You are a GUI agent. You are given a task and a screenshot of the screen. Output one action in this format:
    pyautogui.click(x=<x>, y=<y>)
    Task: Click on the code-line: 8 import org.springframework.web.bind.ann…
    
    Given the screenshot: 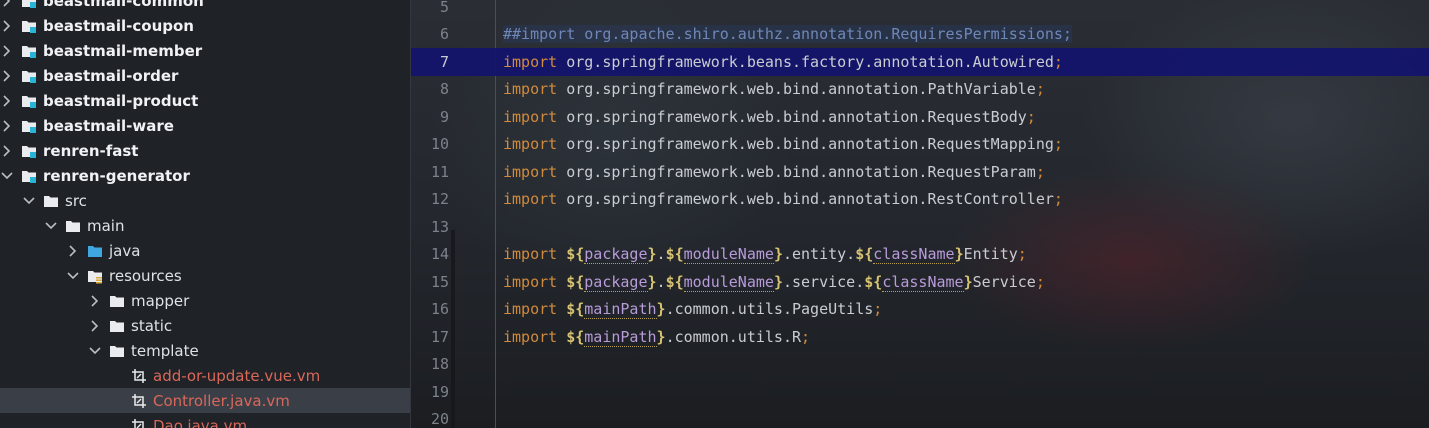 What is the action you would take?
    pyautogui.click(x=920, y=90)
    